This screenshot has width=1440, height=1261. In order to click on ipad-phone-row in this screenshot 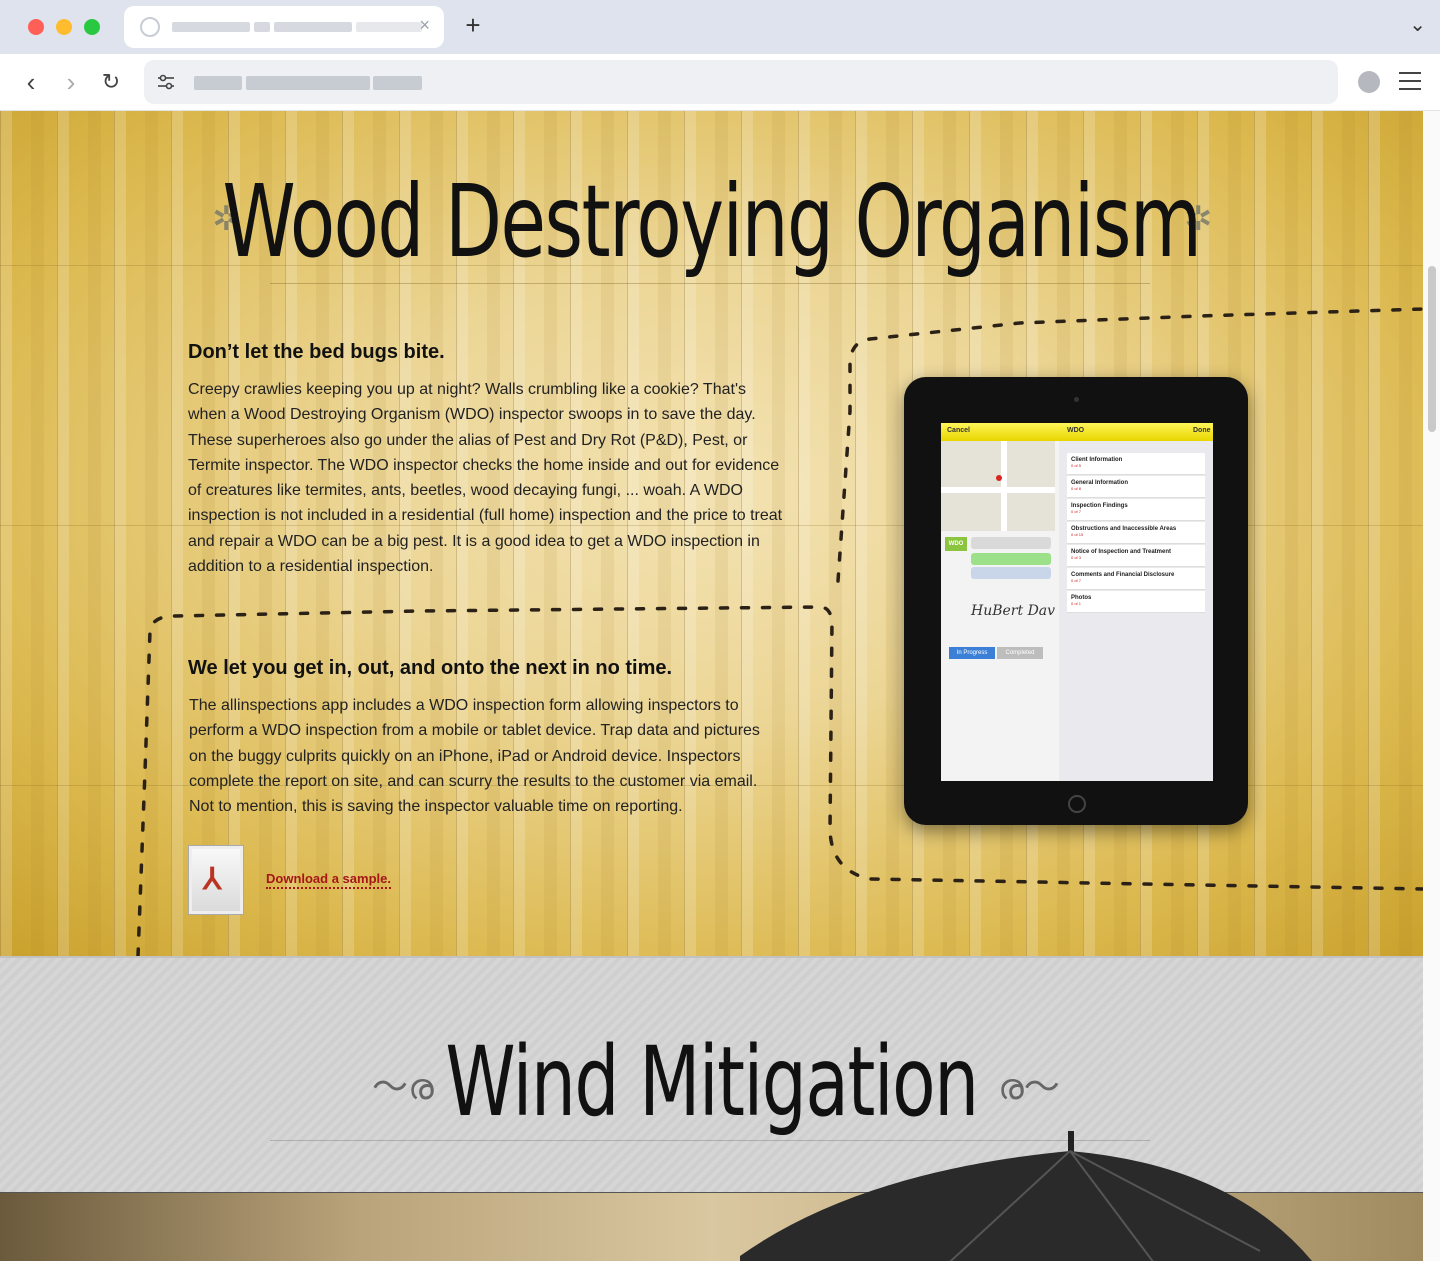, I will do `click(1011, 559)`.